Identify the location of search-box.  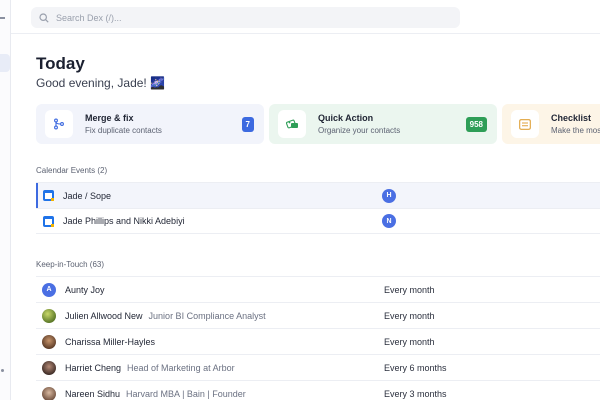
(245, 17).